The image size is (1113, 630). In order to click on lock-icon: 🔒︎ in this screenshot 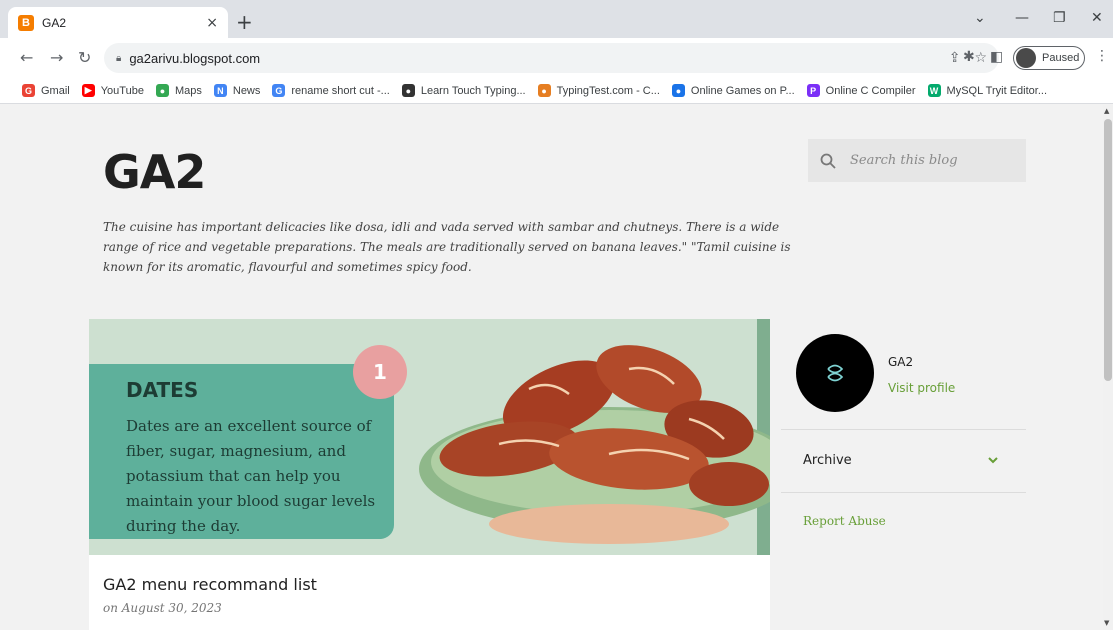, I will do `click(118, 58)`.